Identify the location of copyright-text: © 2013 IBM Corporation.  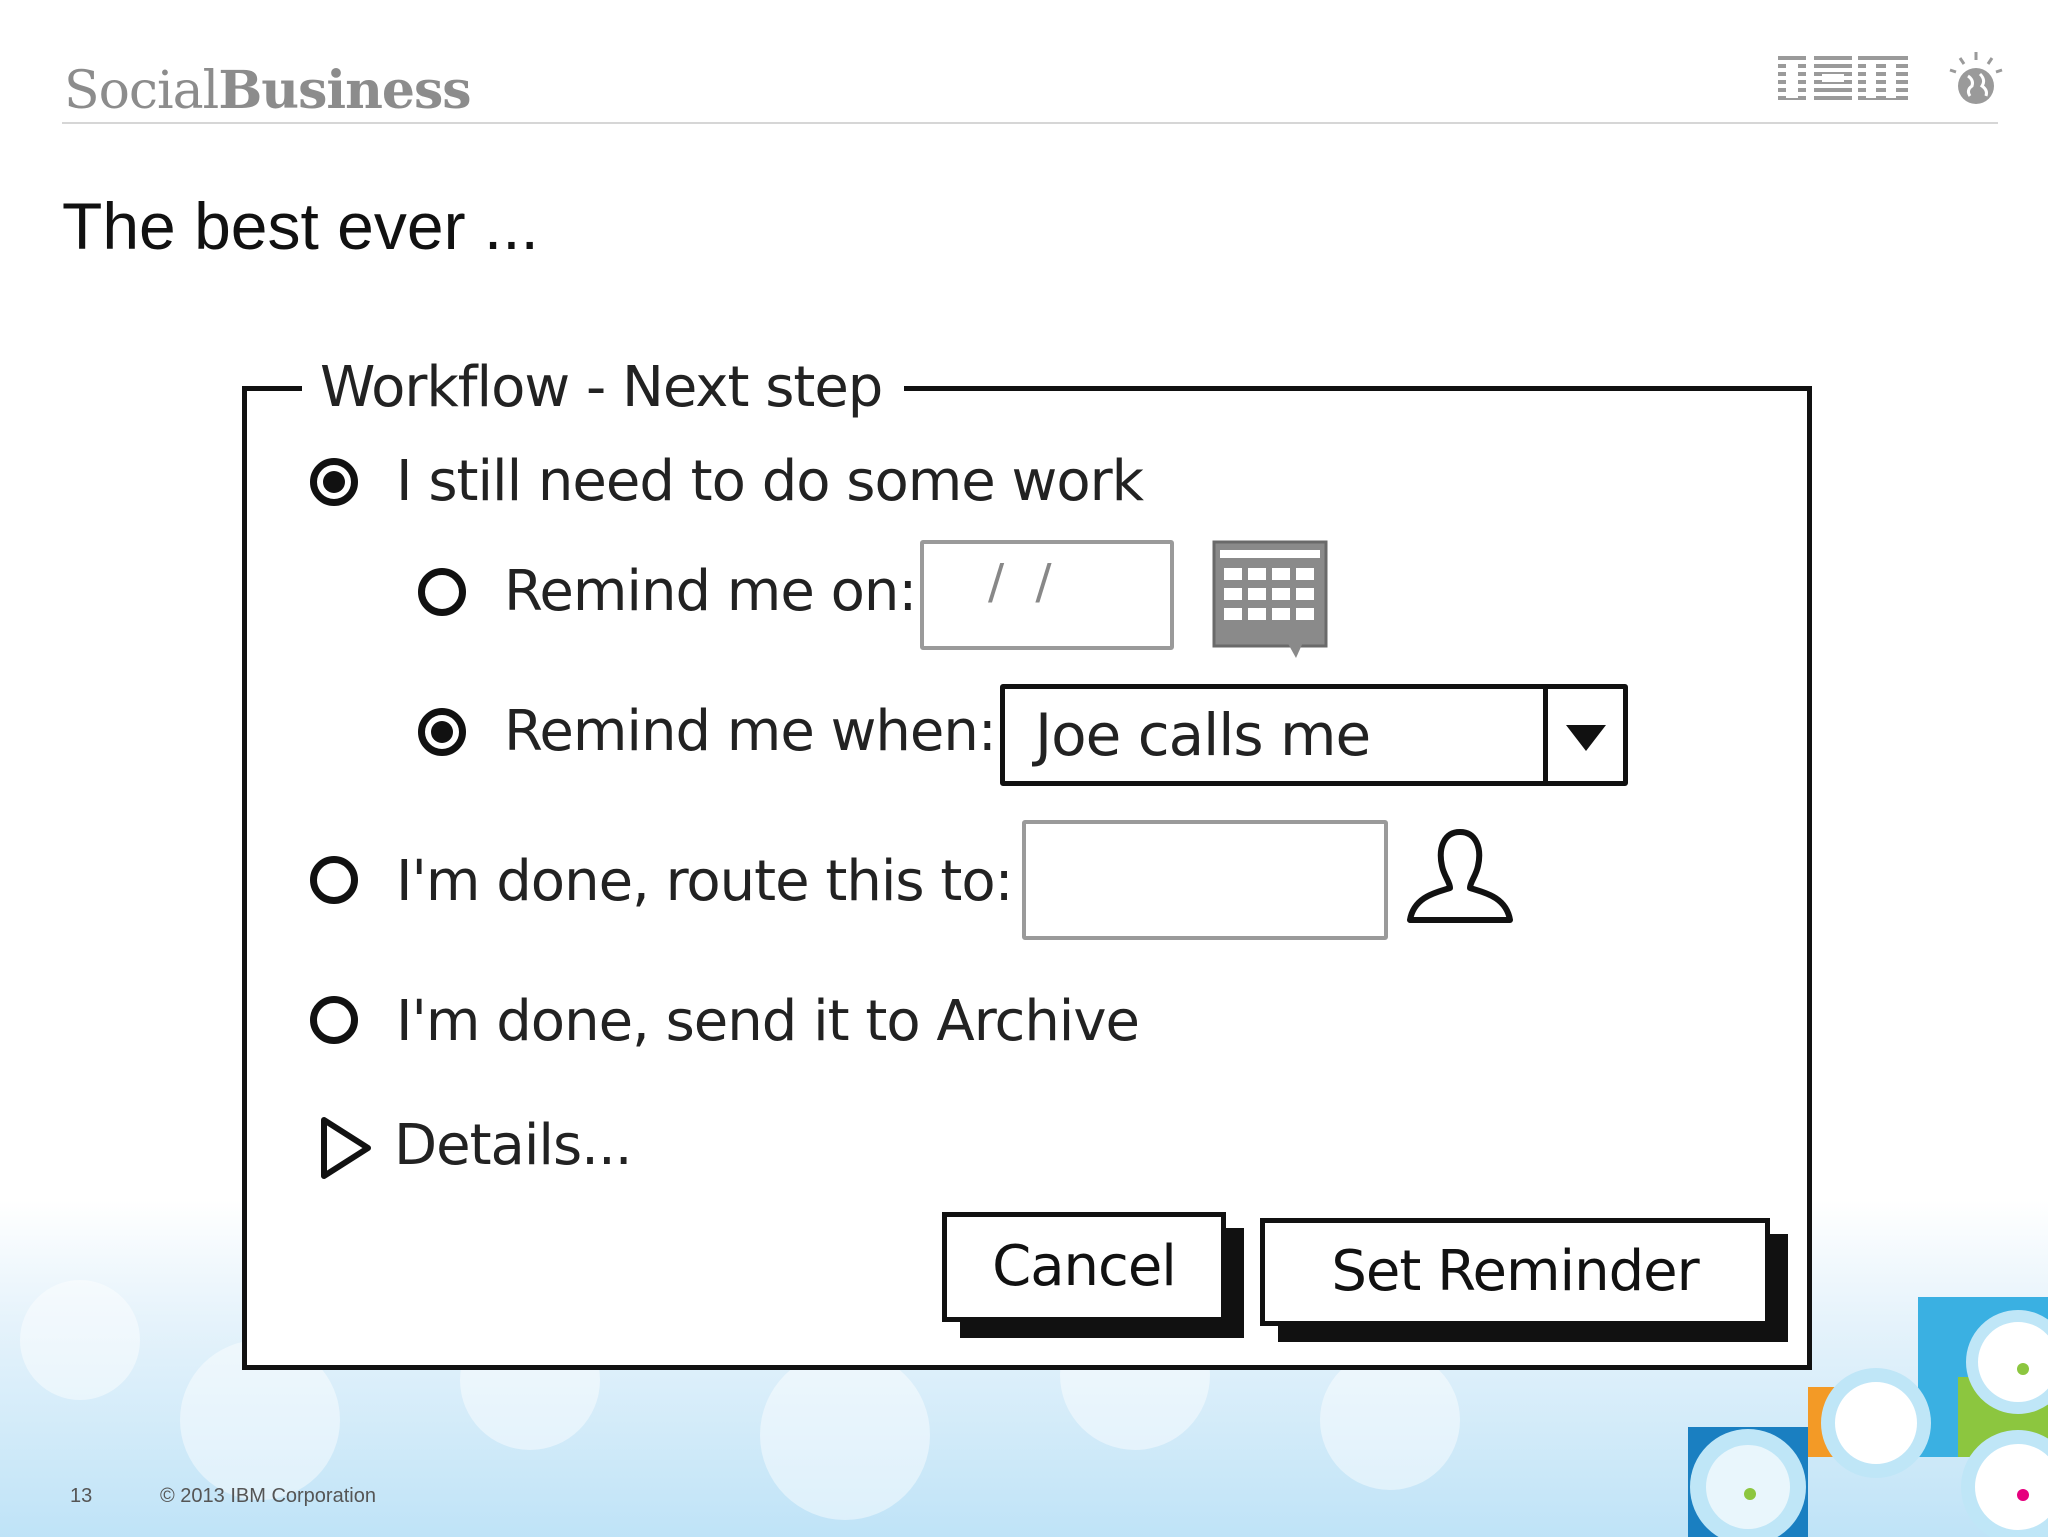
(268, 1496).